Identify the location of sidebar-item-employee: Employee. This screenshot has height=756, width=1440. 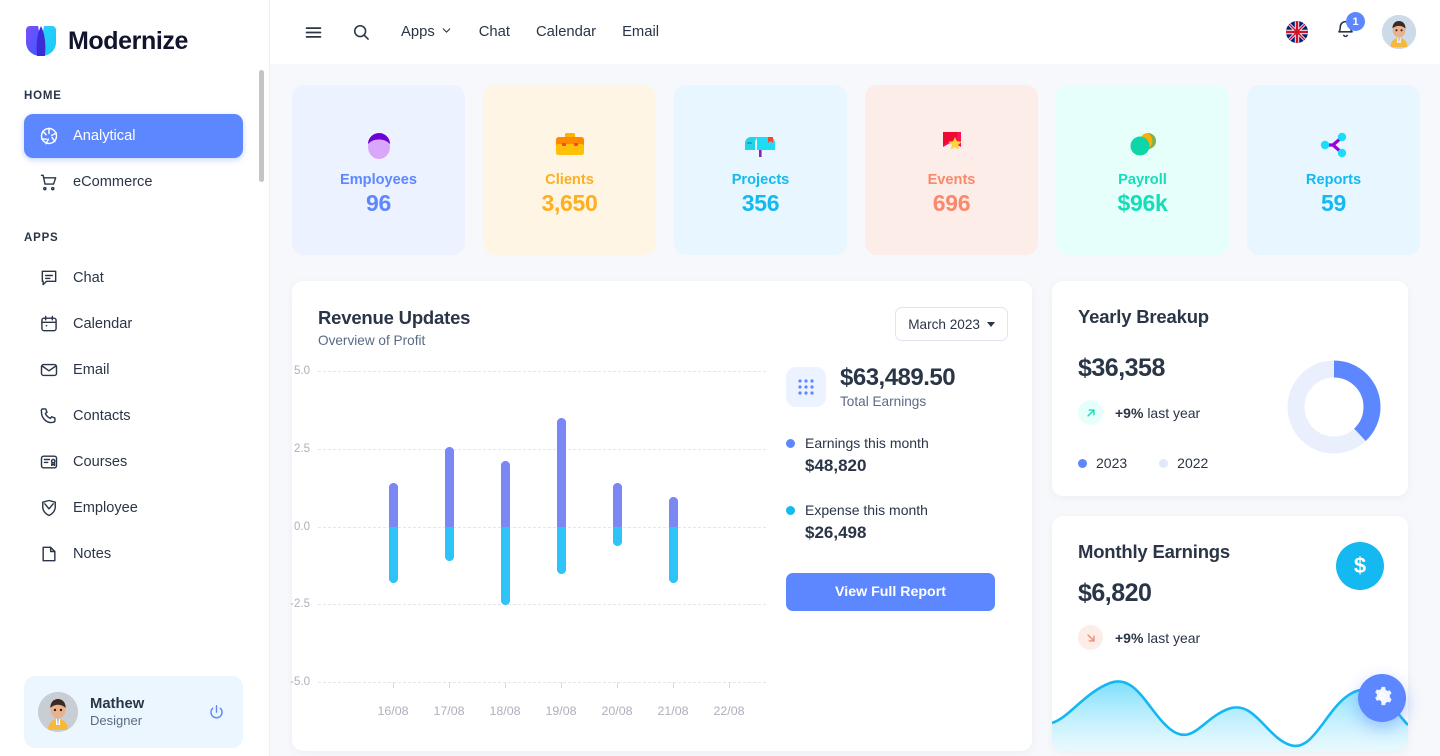
(133, 508).